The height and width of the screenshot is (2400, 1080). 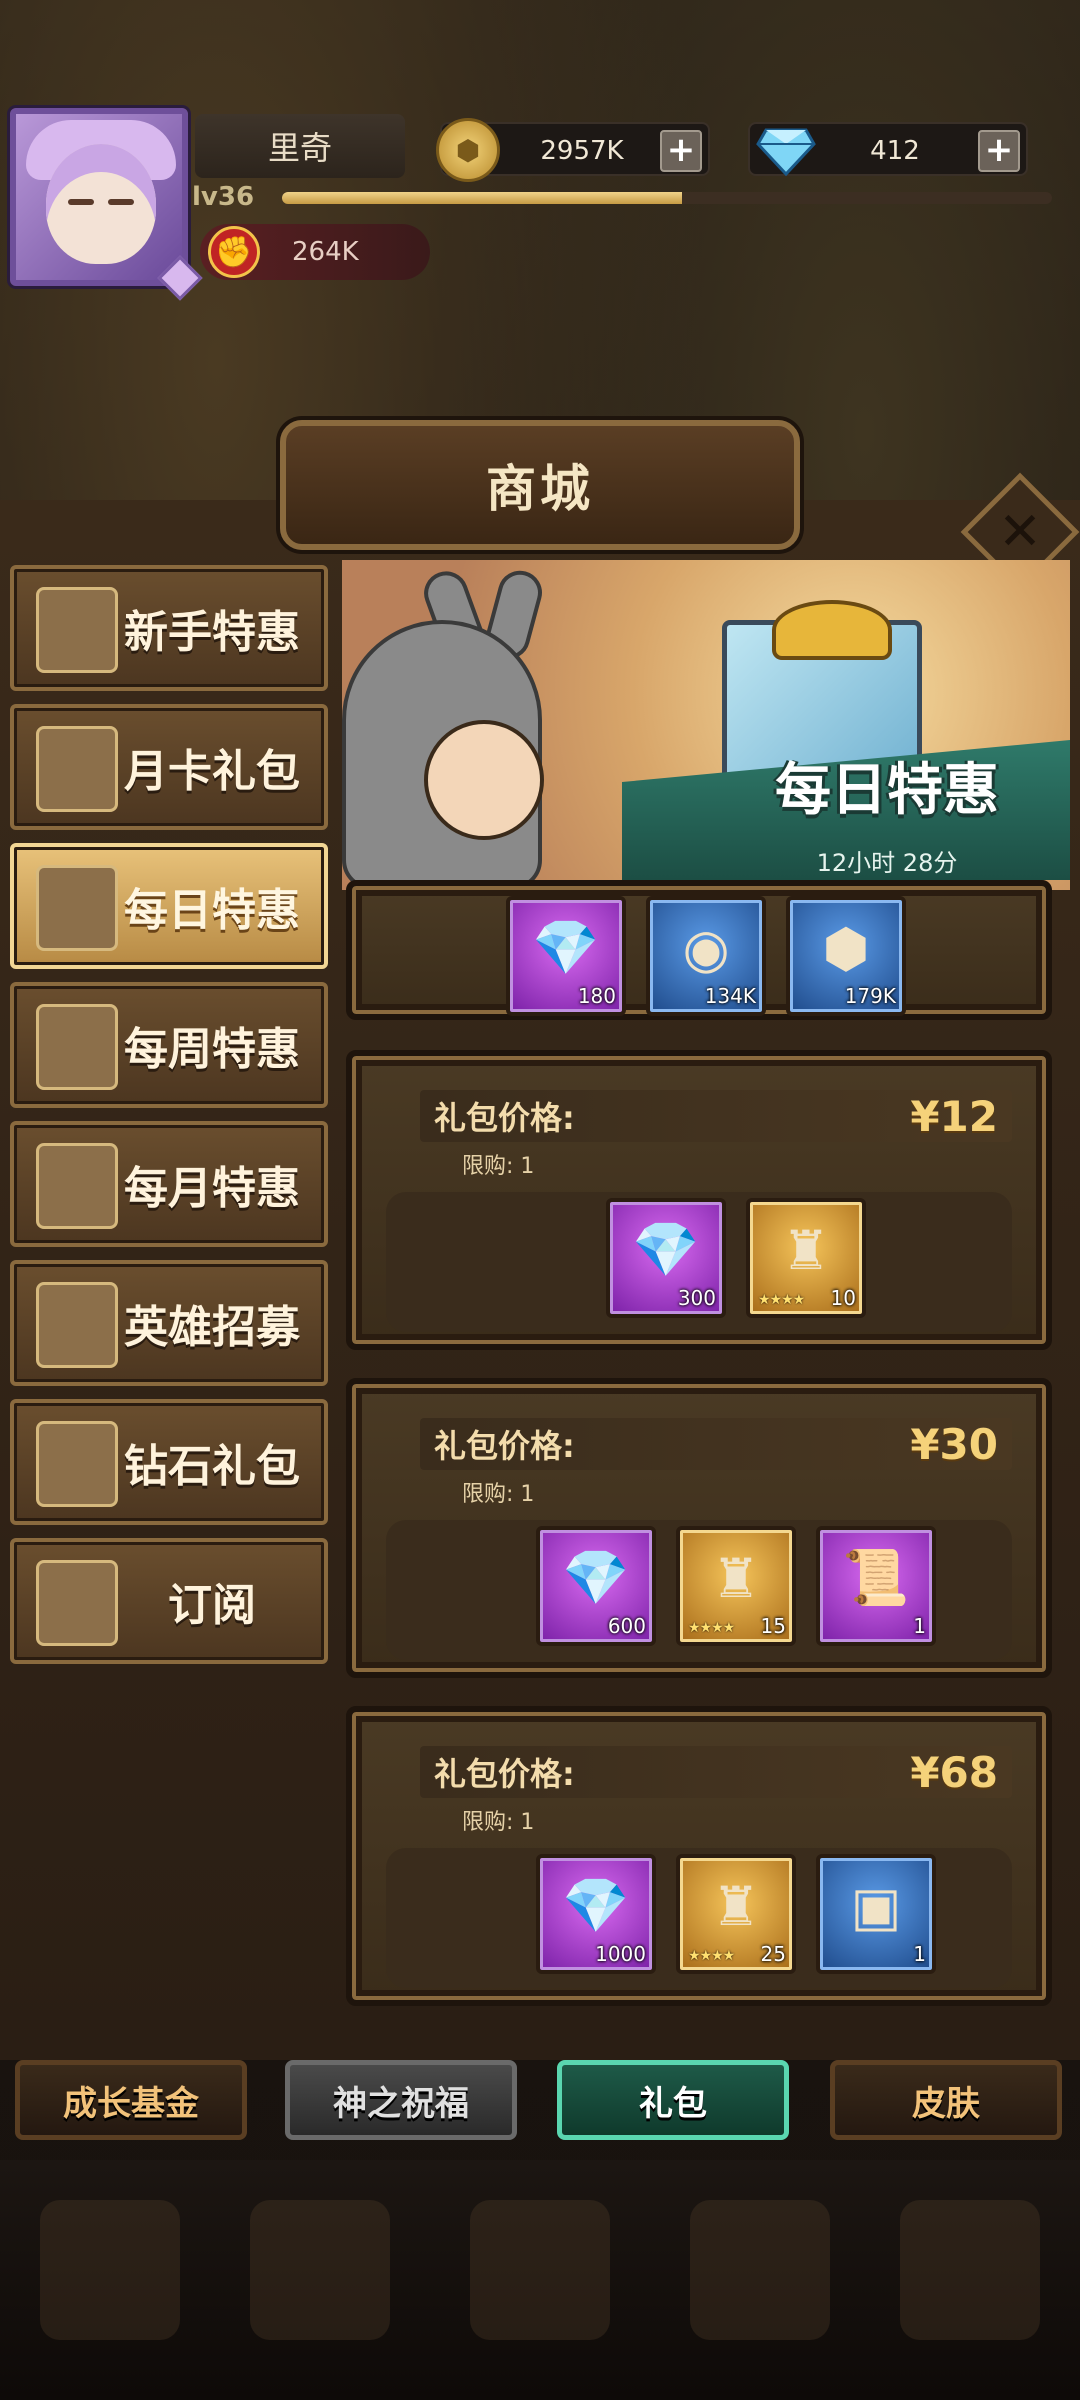 What do you see at coordinates (300, 146) in the screenshot?
I see `player-name: 里奇` at bounding box center [300, 146].